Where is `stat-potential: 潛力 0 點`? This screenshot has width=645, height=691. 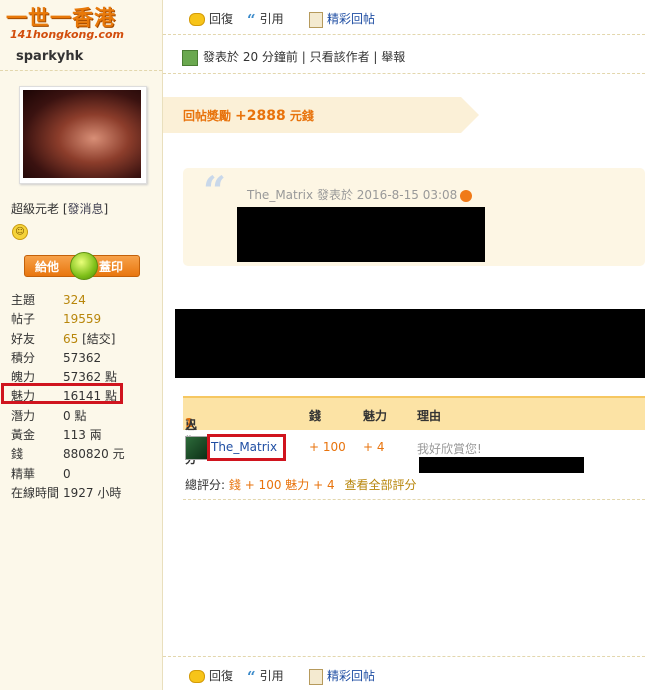
stat-potential: 潛力 0 點 is located at coordinates (49, 415).